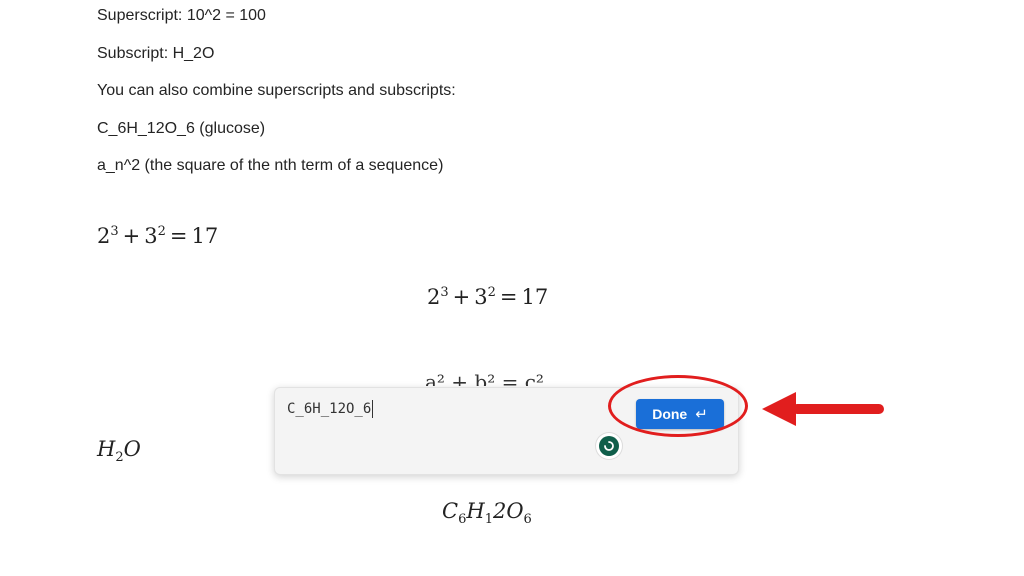 The height and width of the screenshot is (576, 1024). What do you see at coordinates (475, 511) in the screenshot?
I see `glucose-h: H` at bounding box center [475, 511].